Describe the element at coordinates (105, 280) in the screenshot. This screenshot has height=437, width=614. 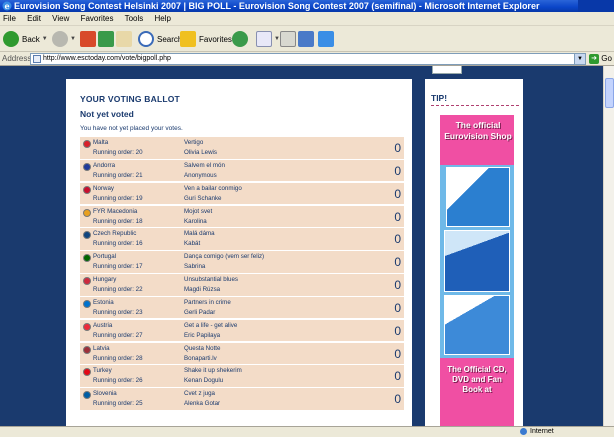
I see `country-name: Hungary` at that location.